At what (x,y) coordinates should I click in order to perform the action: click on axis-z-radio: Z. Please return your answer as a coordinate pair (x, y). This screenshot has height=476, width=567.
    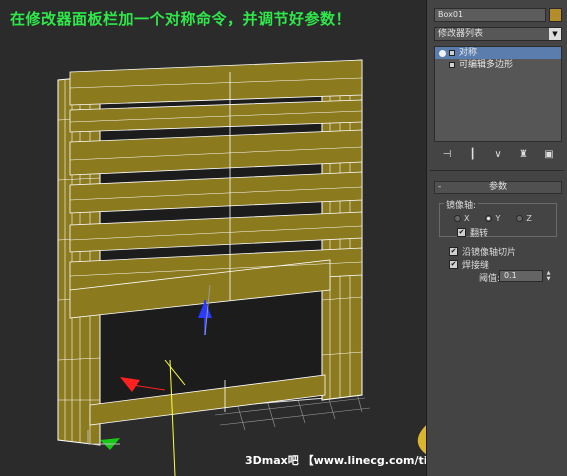
    Looking at the image, I should click on (524, 218).